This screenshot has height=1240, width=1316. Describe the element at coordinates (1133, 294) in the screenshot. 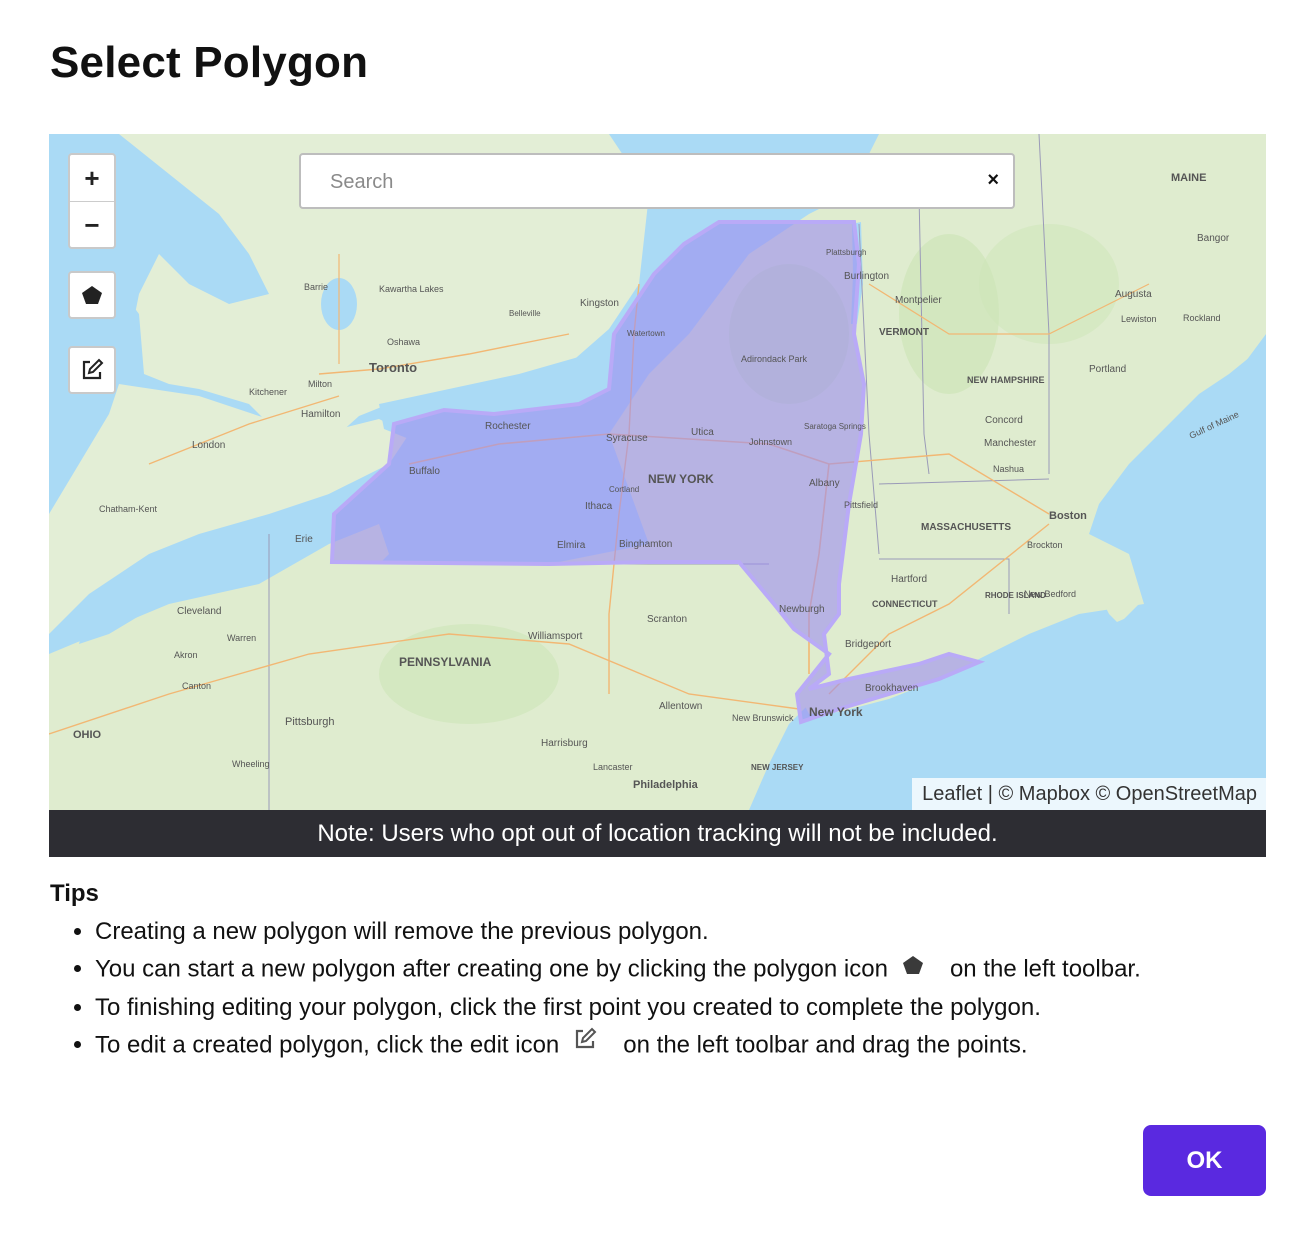

I see `label-augusta: Augusta` at that location.